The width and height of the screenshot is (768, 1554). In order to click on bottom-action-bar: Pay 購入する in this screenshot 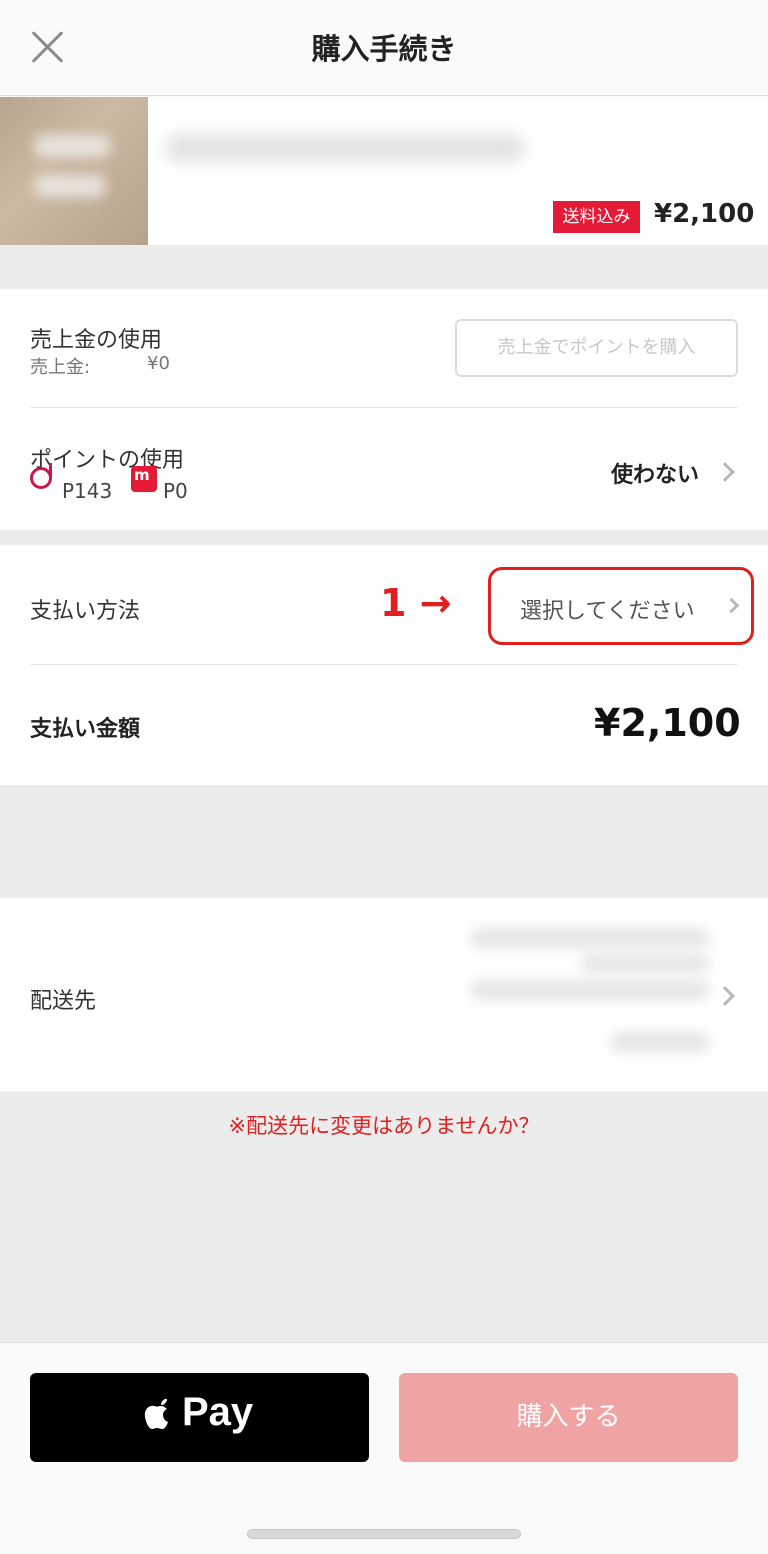, I will do `click(384, 1448)`.